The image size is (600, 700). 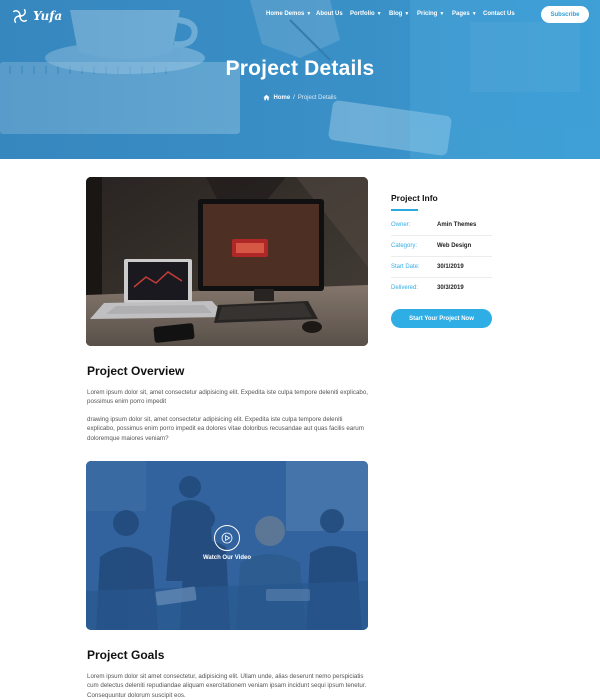 What do you see at coordinates (300, 68) in the screenshot?
I see `page-title: Project Details` at bounding box center [300, 68].